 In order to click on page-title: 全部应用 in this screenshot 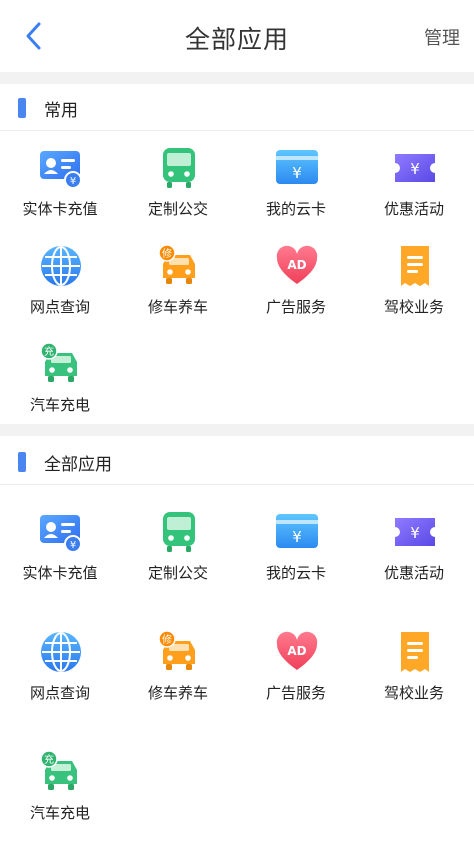, I will do `click(236, 39)`.